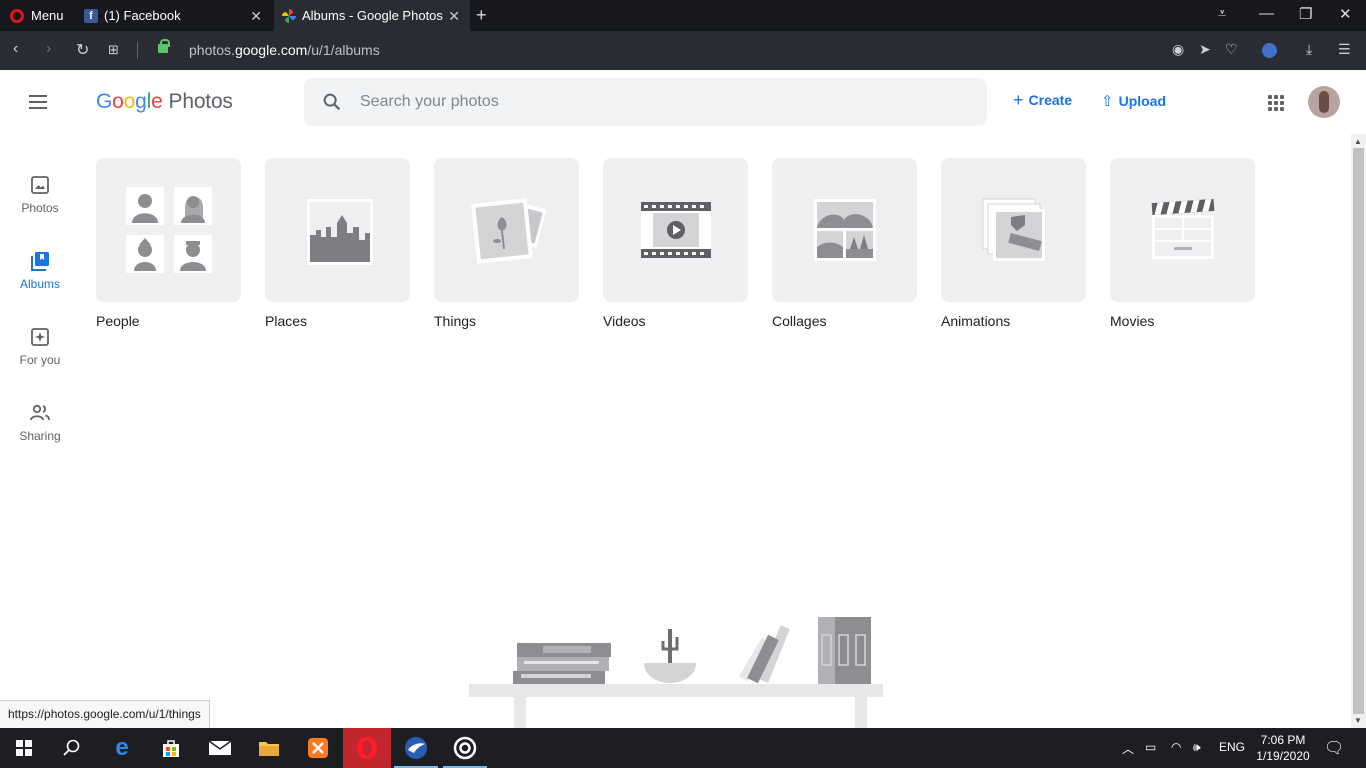 The image size is (1366, 768). I want to click on easy-setup-icon: ☰, so click(1344, 49).